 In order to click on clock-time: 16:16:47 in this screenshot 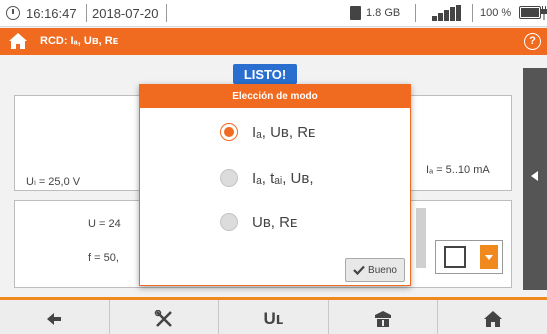, I will do `click(51, 13)`.